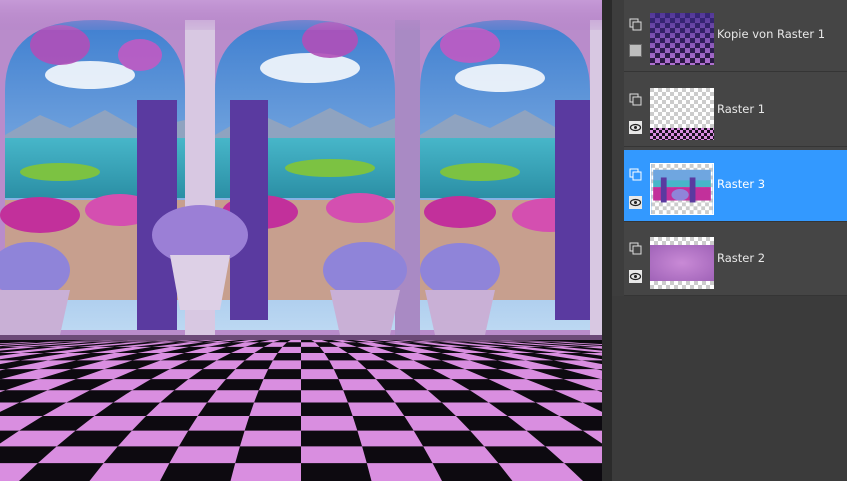 The height and width of the screenshot is (481, 847). I want to click on panel-edge, so click(618, 148).